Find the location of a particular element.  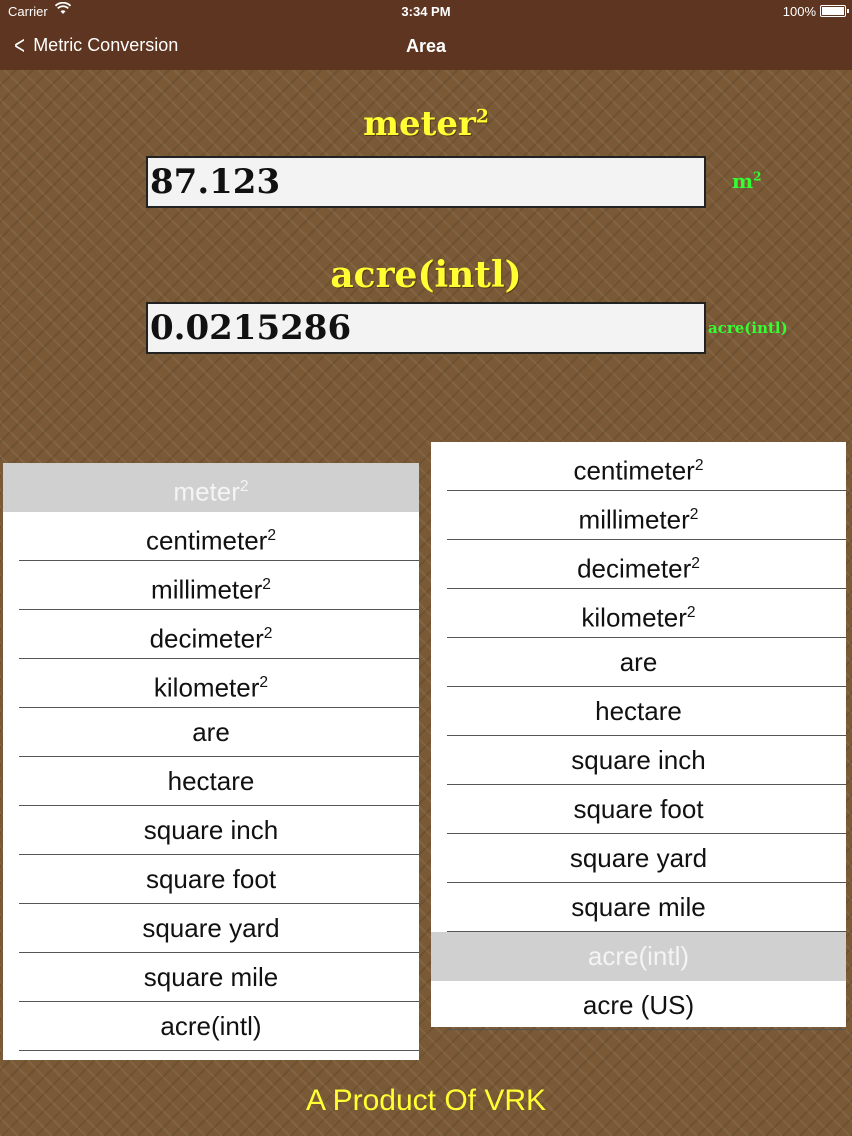

picker-option-label: meter is located at coordinates (206, 491).